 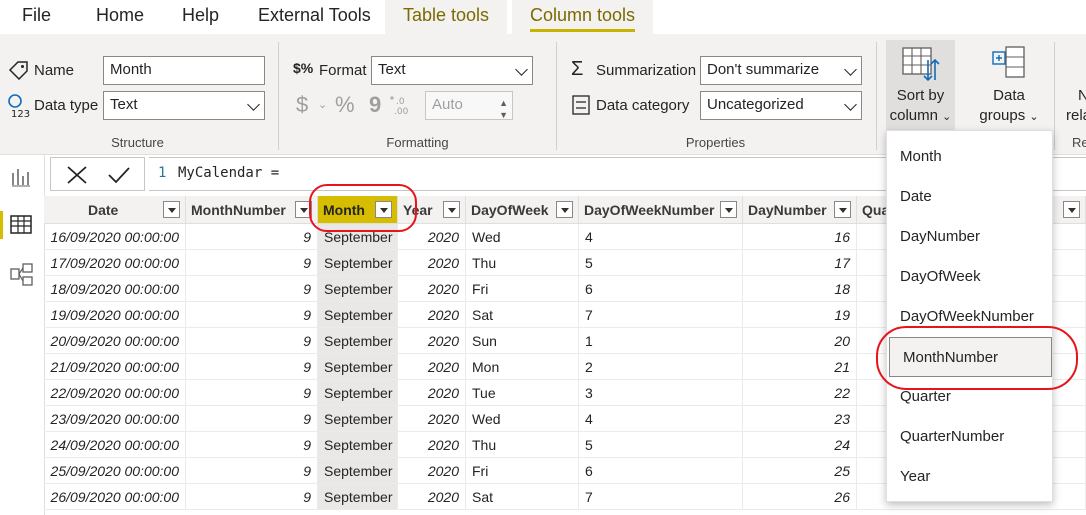 What do you see at coordinates (115, 471) in the screenshot?
I see `table-cell: 25/09/2020 00:00:00` at bounding box center [115, 471].